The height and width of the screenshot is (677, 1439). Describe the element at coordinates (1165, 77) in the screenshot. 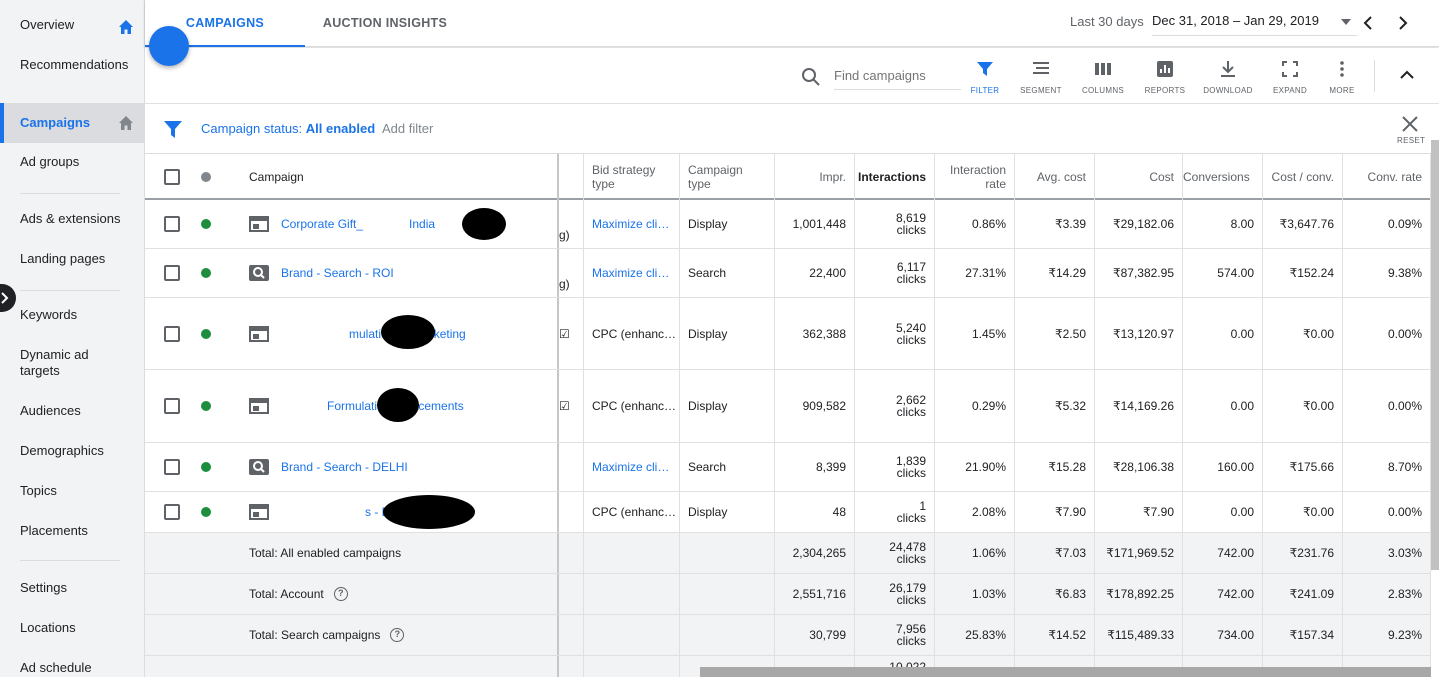

I see `reports-button: REPORTS` at that location.